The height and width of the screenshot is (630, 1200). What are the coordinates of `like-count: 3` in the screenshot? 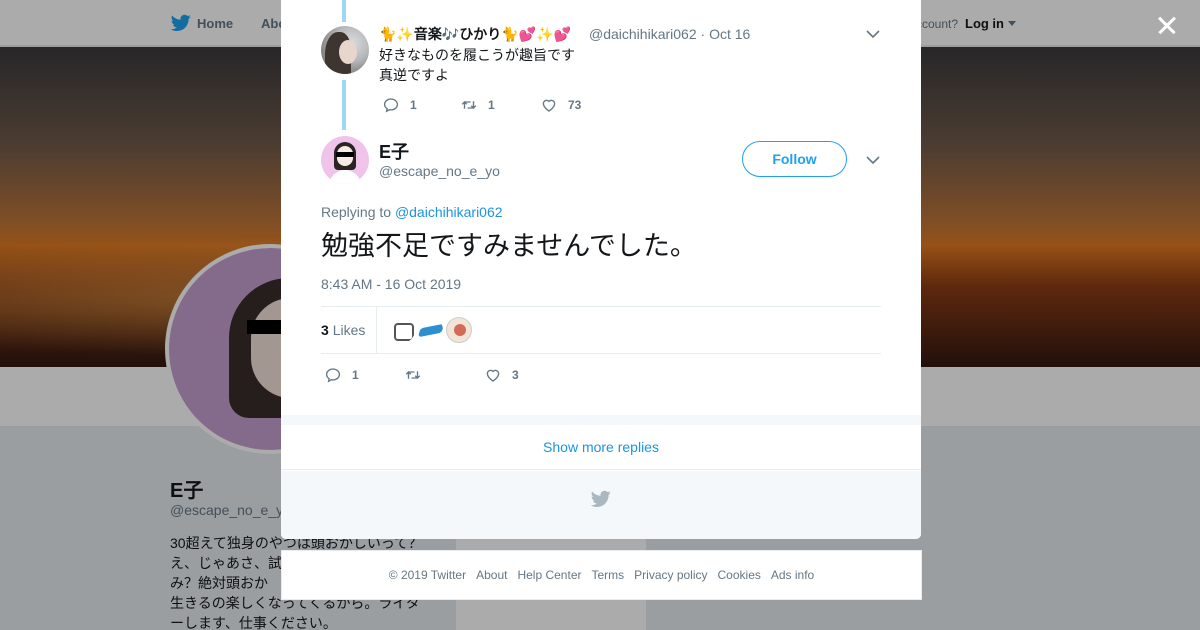 It's located at (515, 375).